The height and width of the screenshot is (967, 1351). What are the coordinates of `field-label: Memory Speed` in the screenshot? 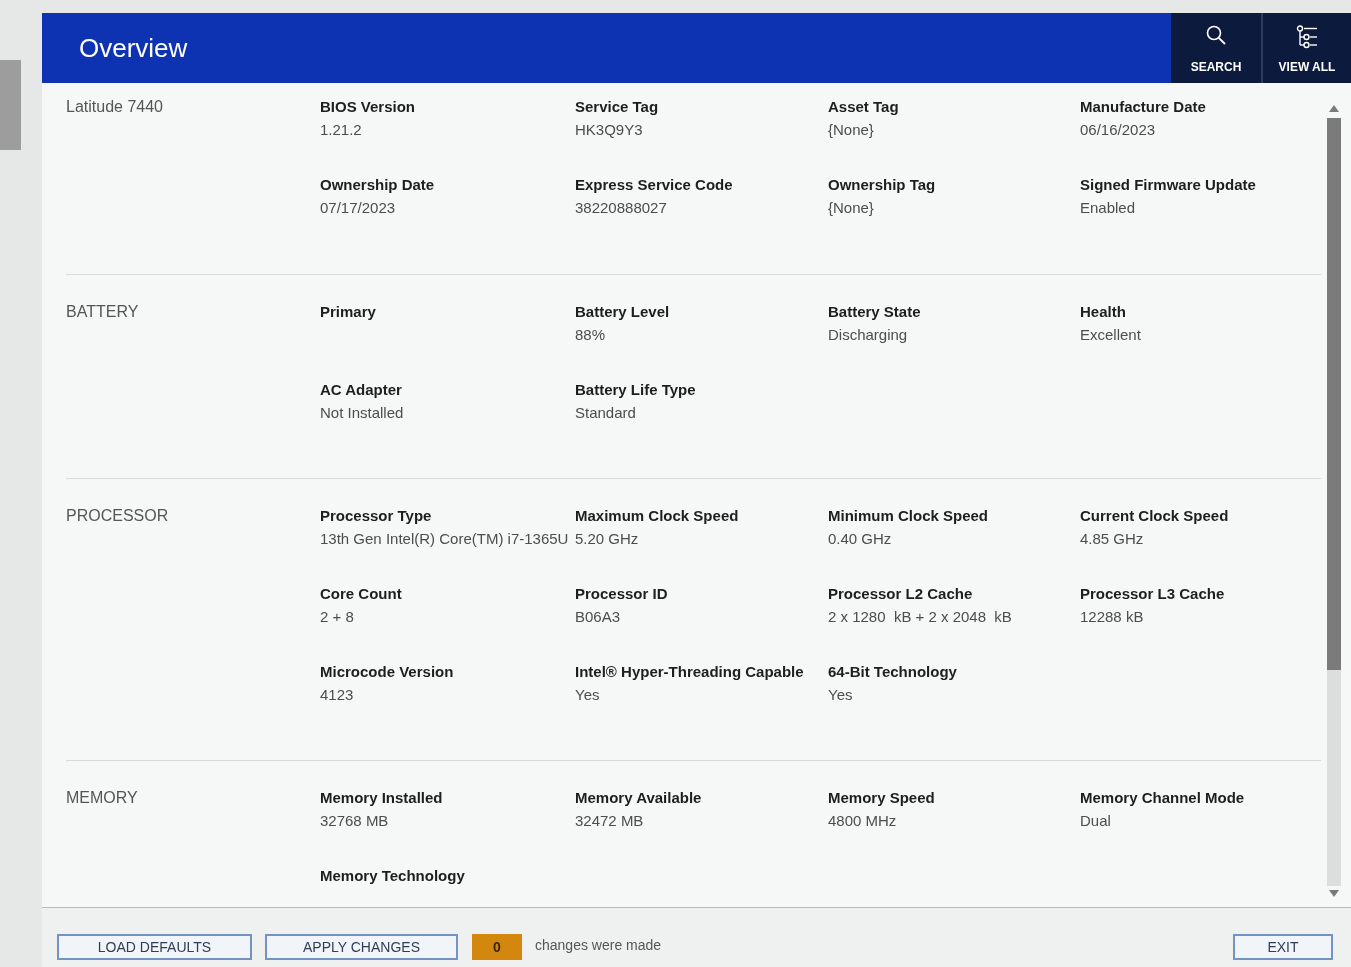 It's located at (881, 798).